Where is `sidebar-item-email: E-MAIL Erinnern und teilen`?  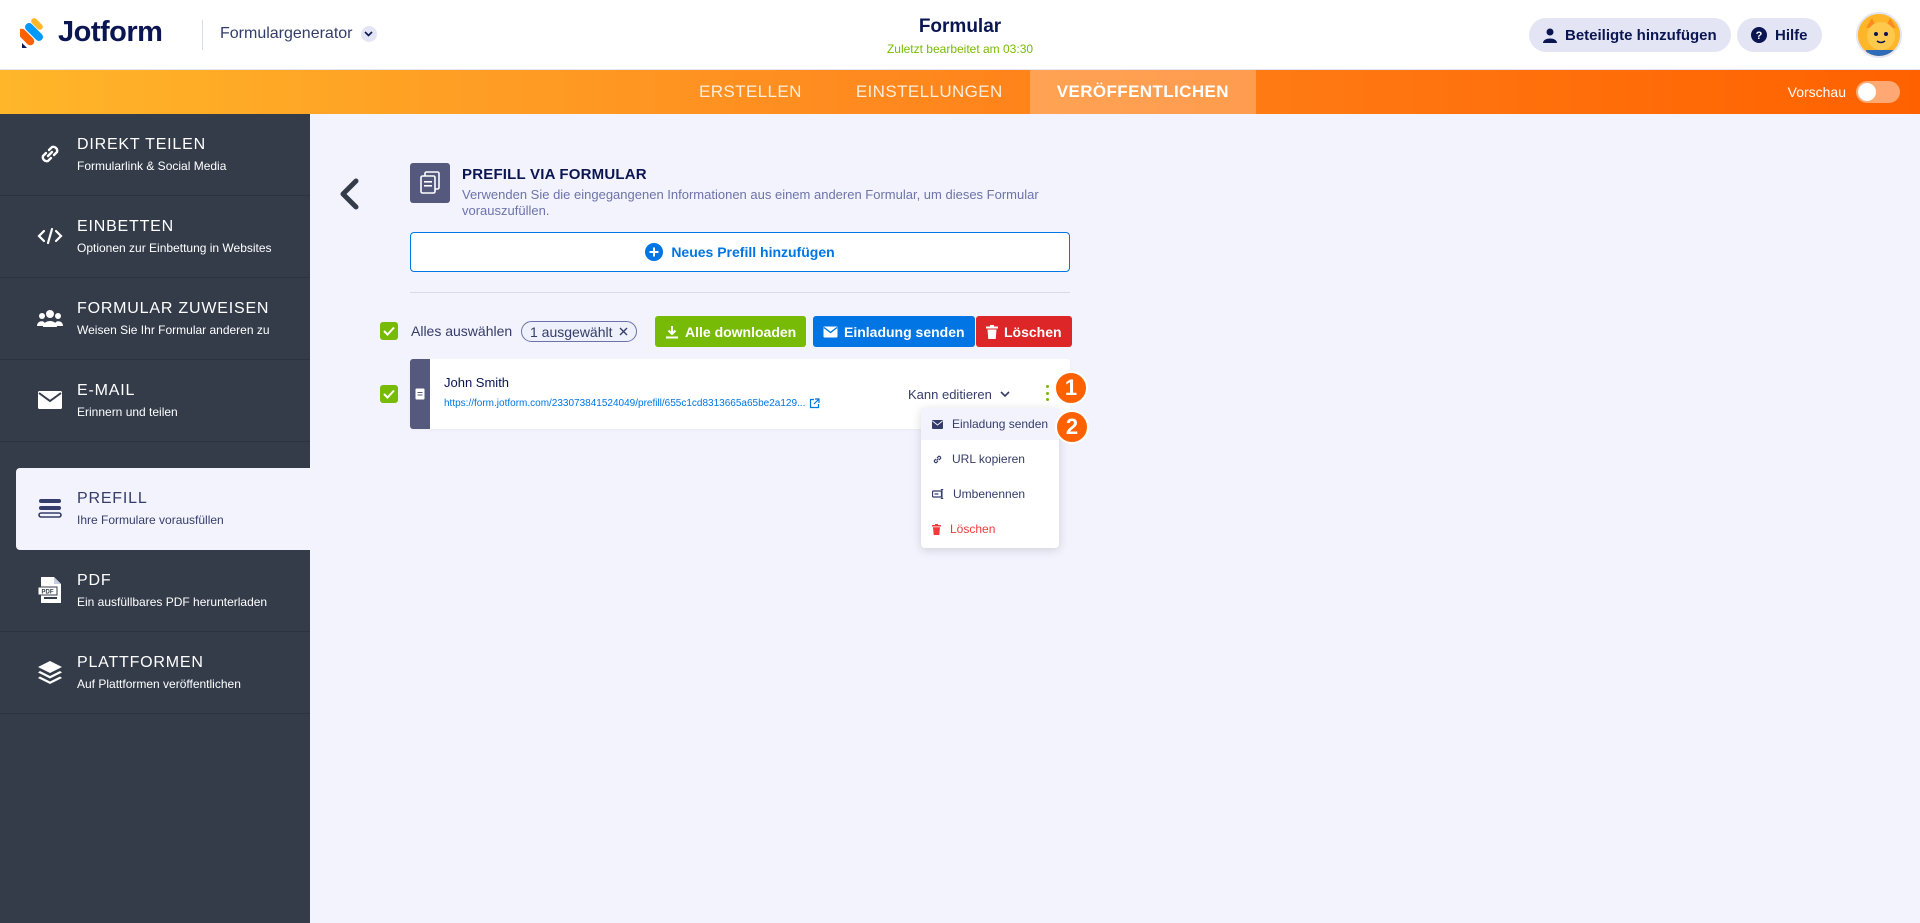 sidebar-item-email: E-MAIL Erinnern und teilen is located at coordinates (155, 401).